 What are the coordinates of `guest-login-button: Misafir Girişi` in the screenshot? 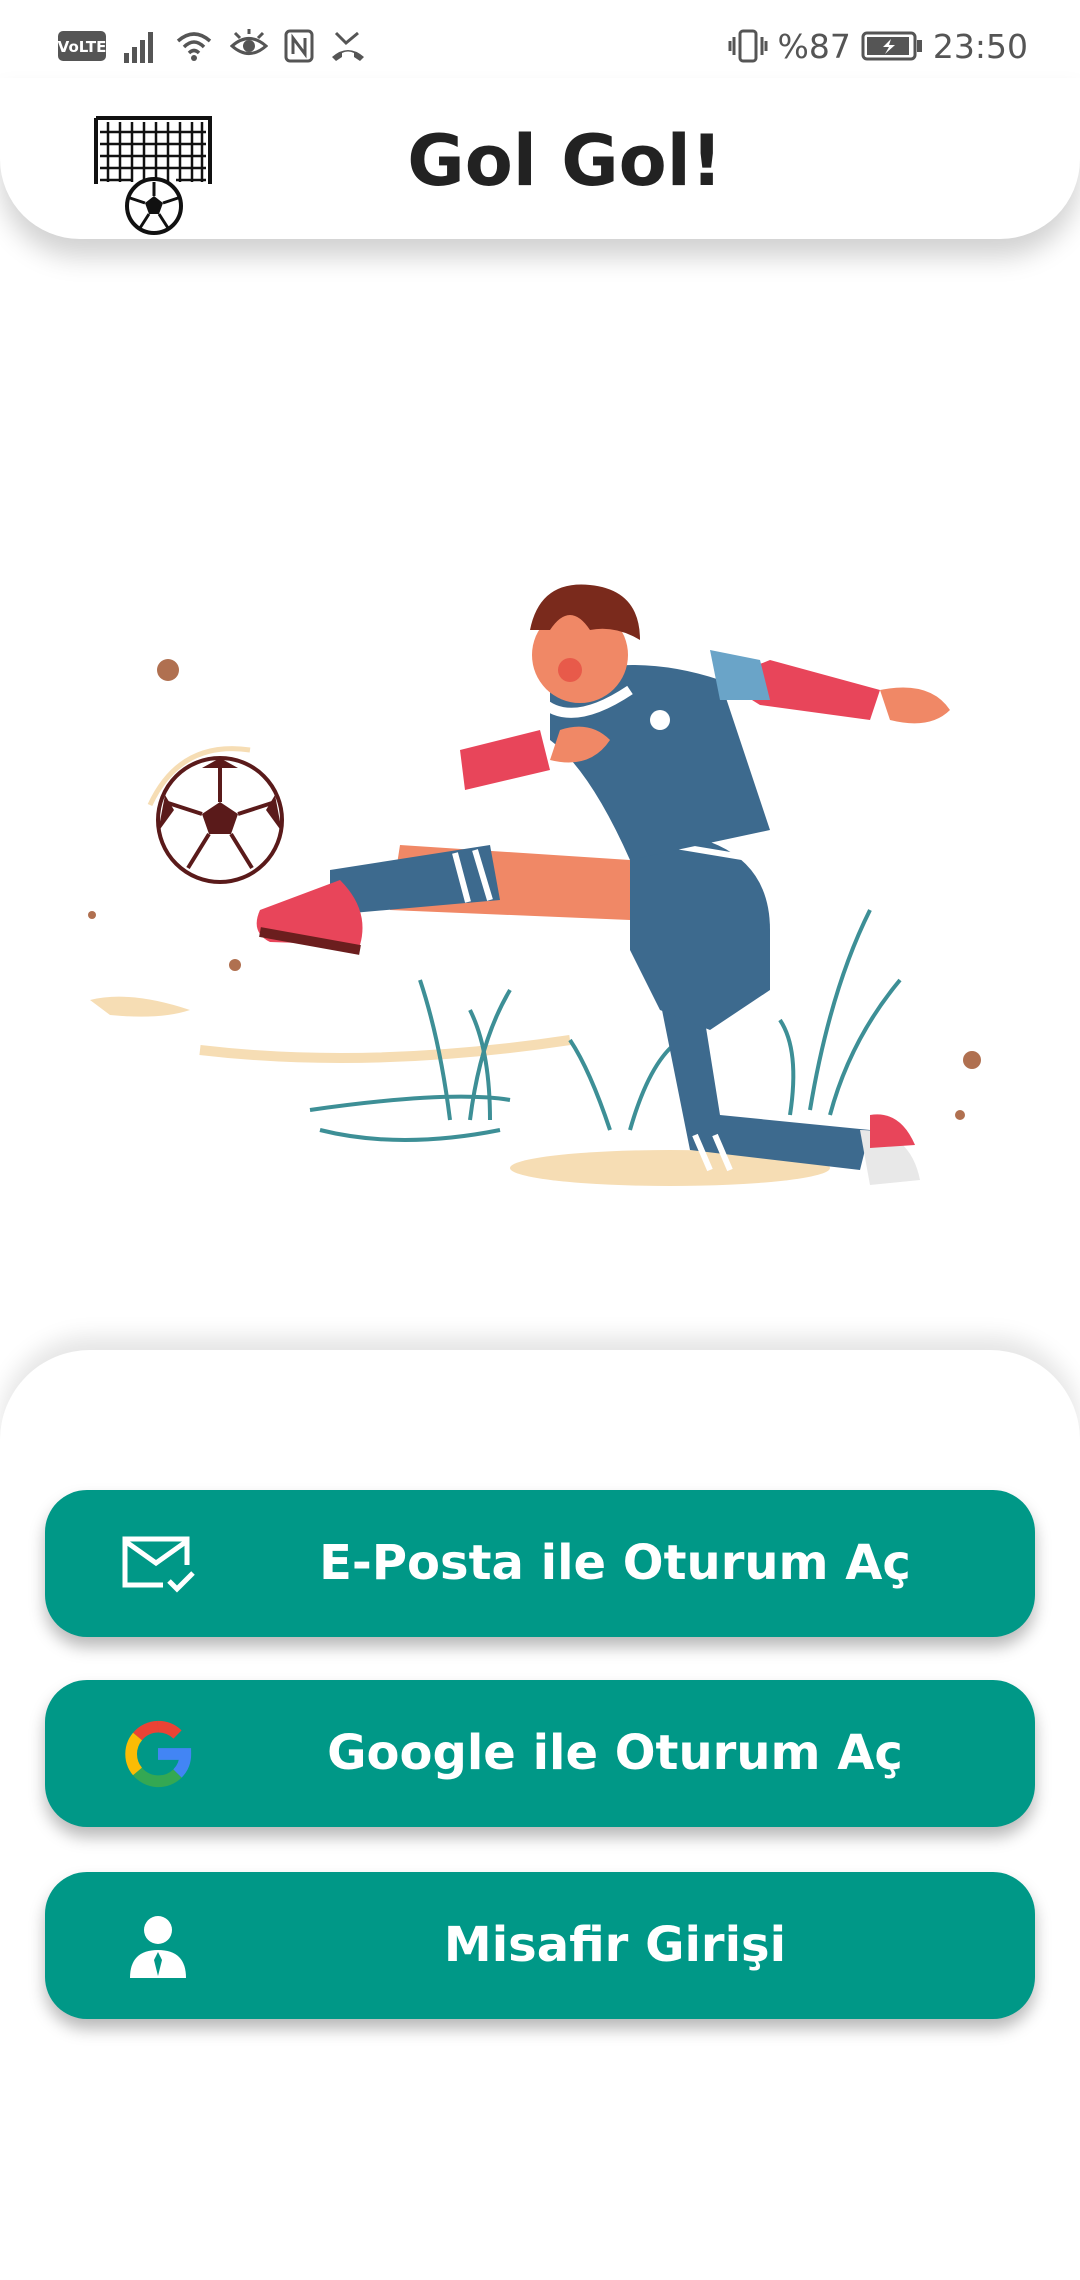 It's located at (540, 1945).